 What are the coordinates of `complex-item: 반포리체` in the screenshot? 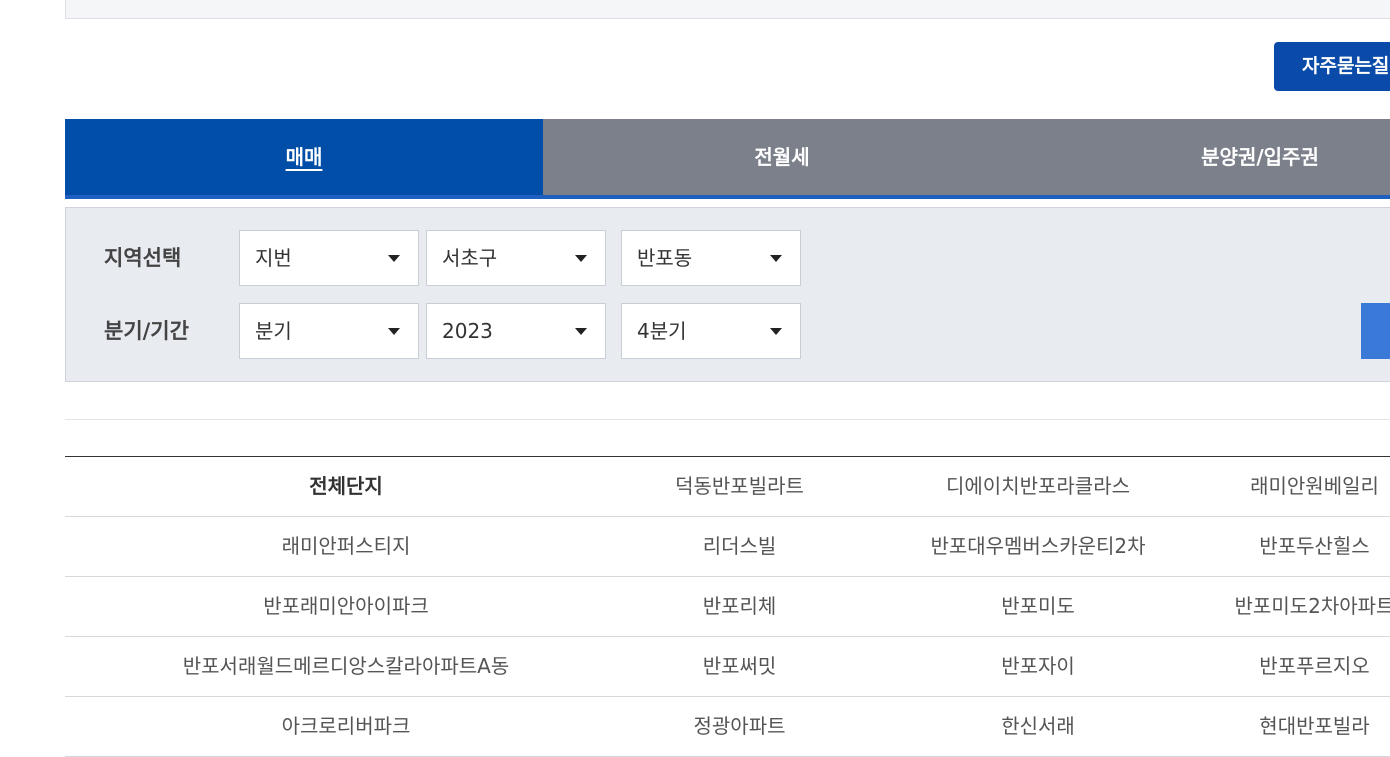 It's located at (739, 606).